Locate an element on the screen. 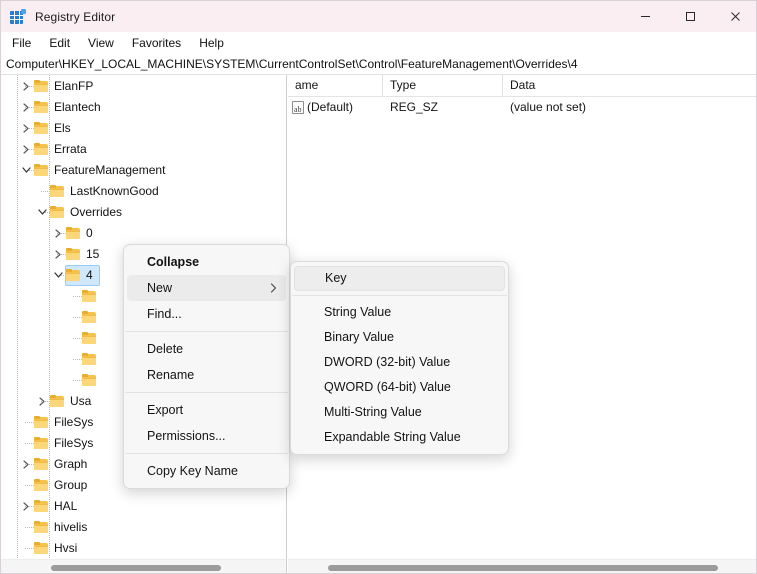 Image resolution: width=757 pixels, height=574 pixels. minimize-button is located at coordinates (645, 16).